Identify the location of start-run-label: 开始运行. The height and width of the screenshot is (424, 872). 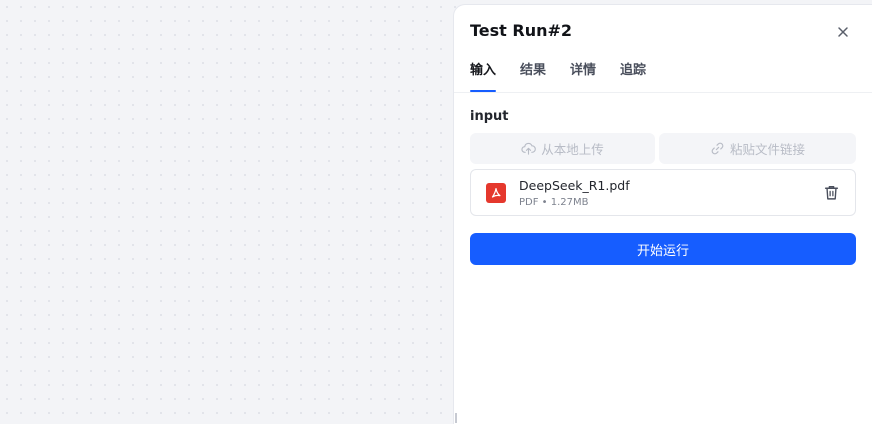
(662, 251).